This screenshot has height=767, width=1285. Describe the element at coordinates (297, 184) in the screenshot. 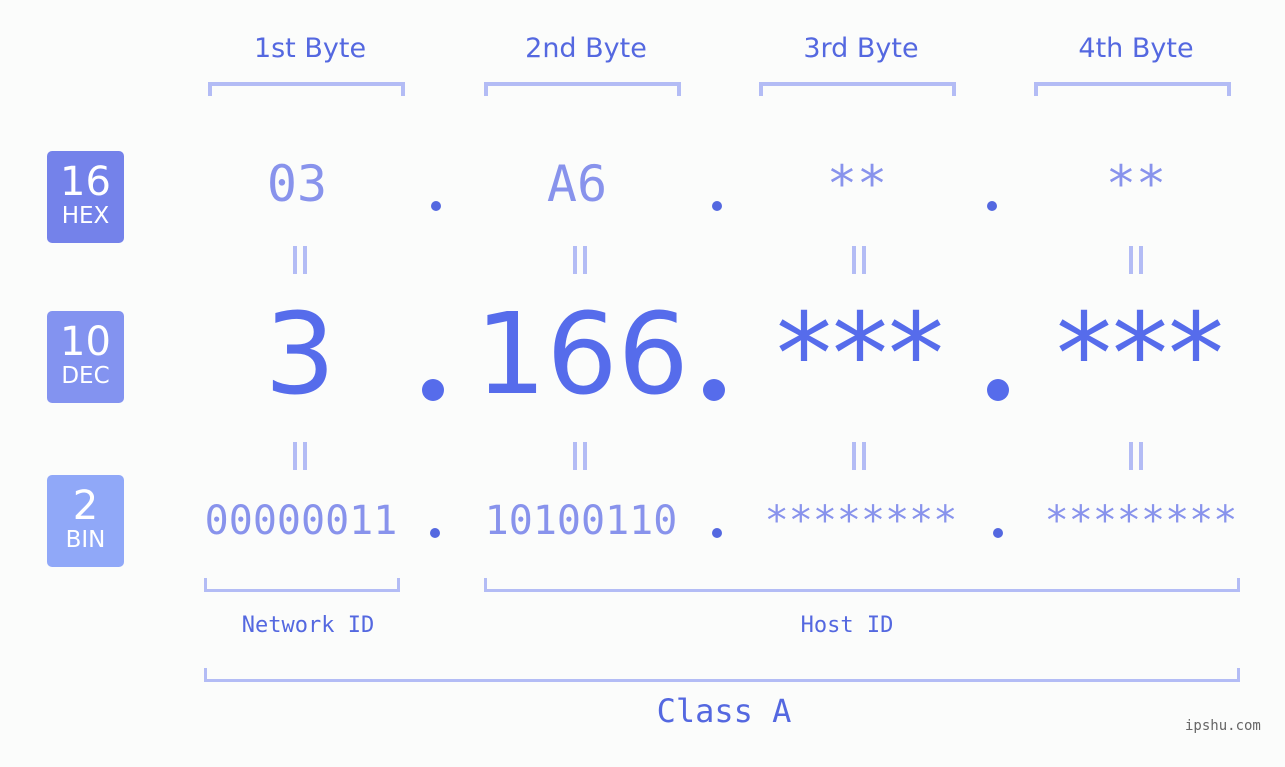

I see `hex-byte-1: 03` at that location.